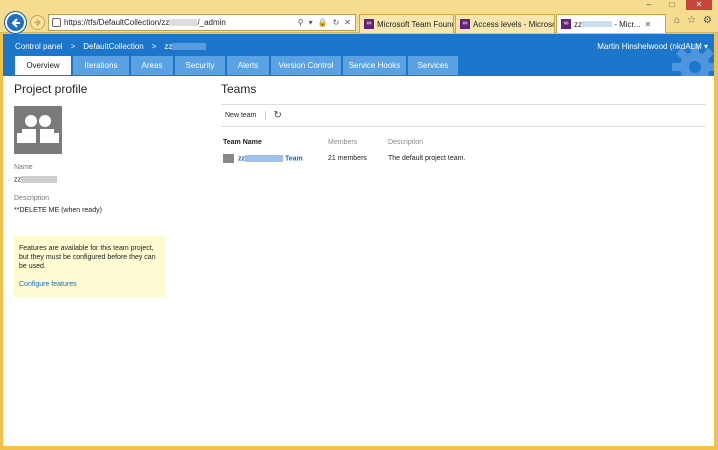  What do you see at coordinates (649, 5) in the screenshot?
I see `minimize-button: –` at bounding box center [649, 5].